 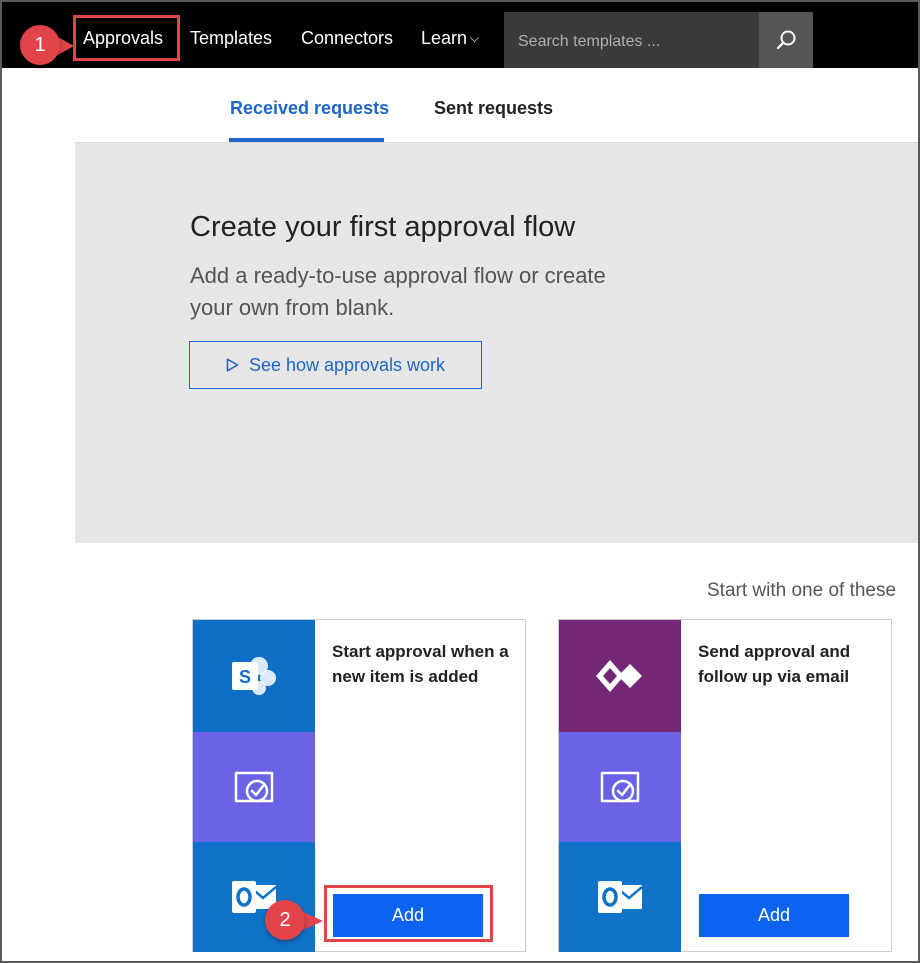 What do you see at coordinates (635, 42) in the screenshot?
I see `search-input` at bounding box center [635, 42].